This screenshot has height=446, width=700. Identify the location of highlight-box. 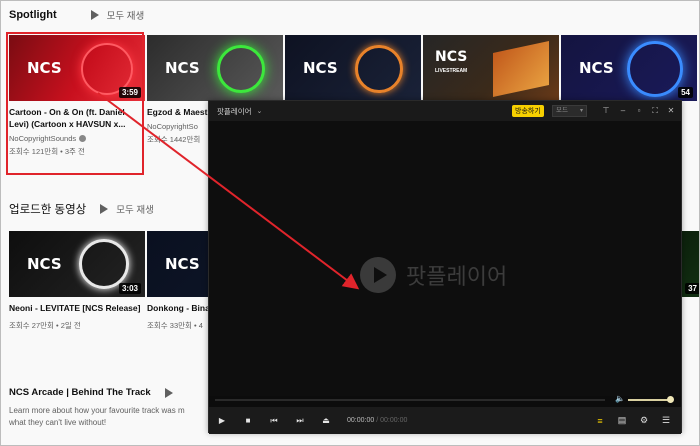
(75, 103).